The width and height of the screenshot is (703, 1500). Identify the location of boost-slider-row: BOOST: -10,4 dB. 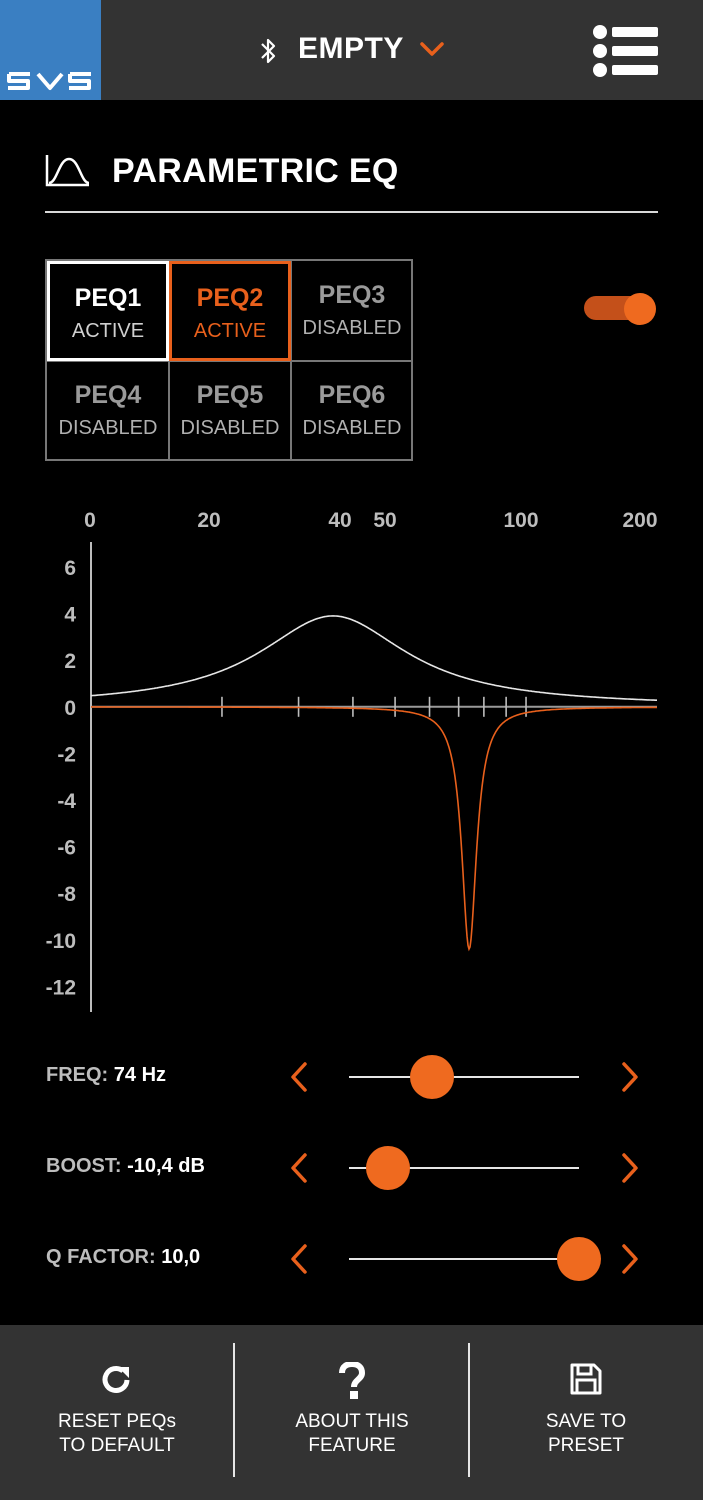
(351, 1167).